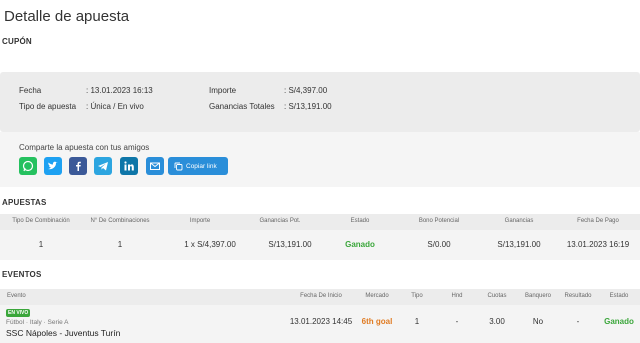 Image resolution: width=640 pixels, height=343 pixels. I want to click on events-header-resultado: Resultado, so click(578, 296).